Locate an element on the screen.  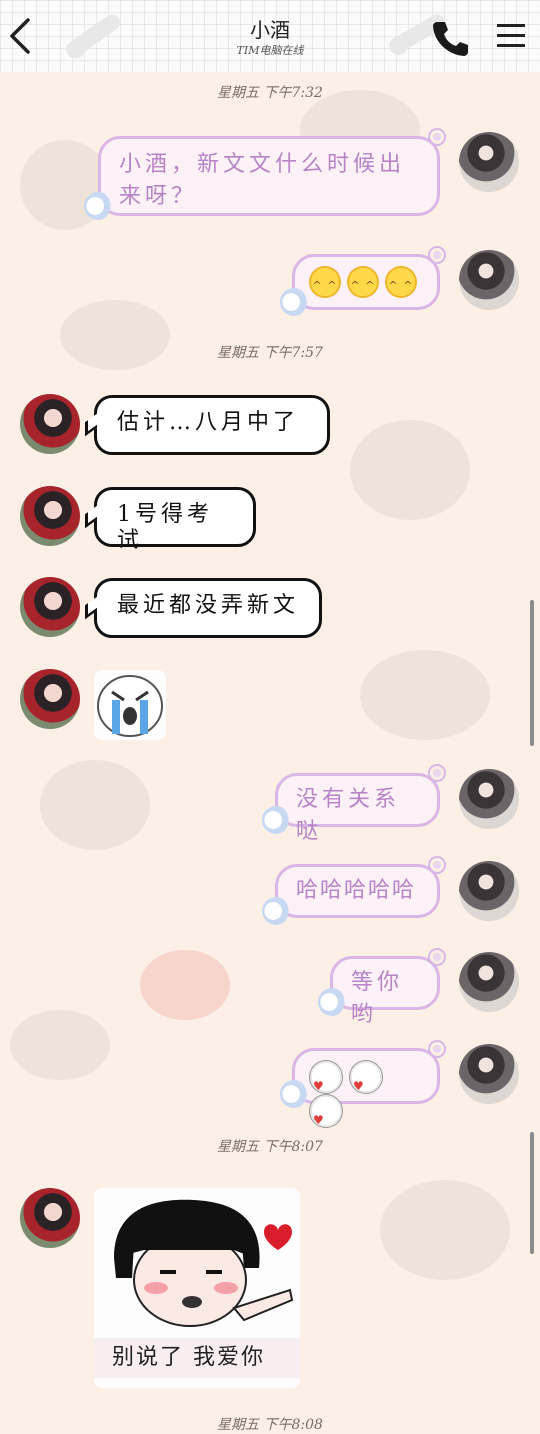
message-text: 没有关系哒 is located at coordinates (348, 815).